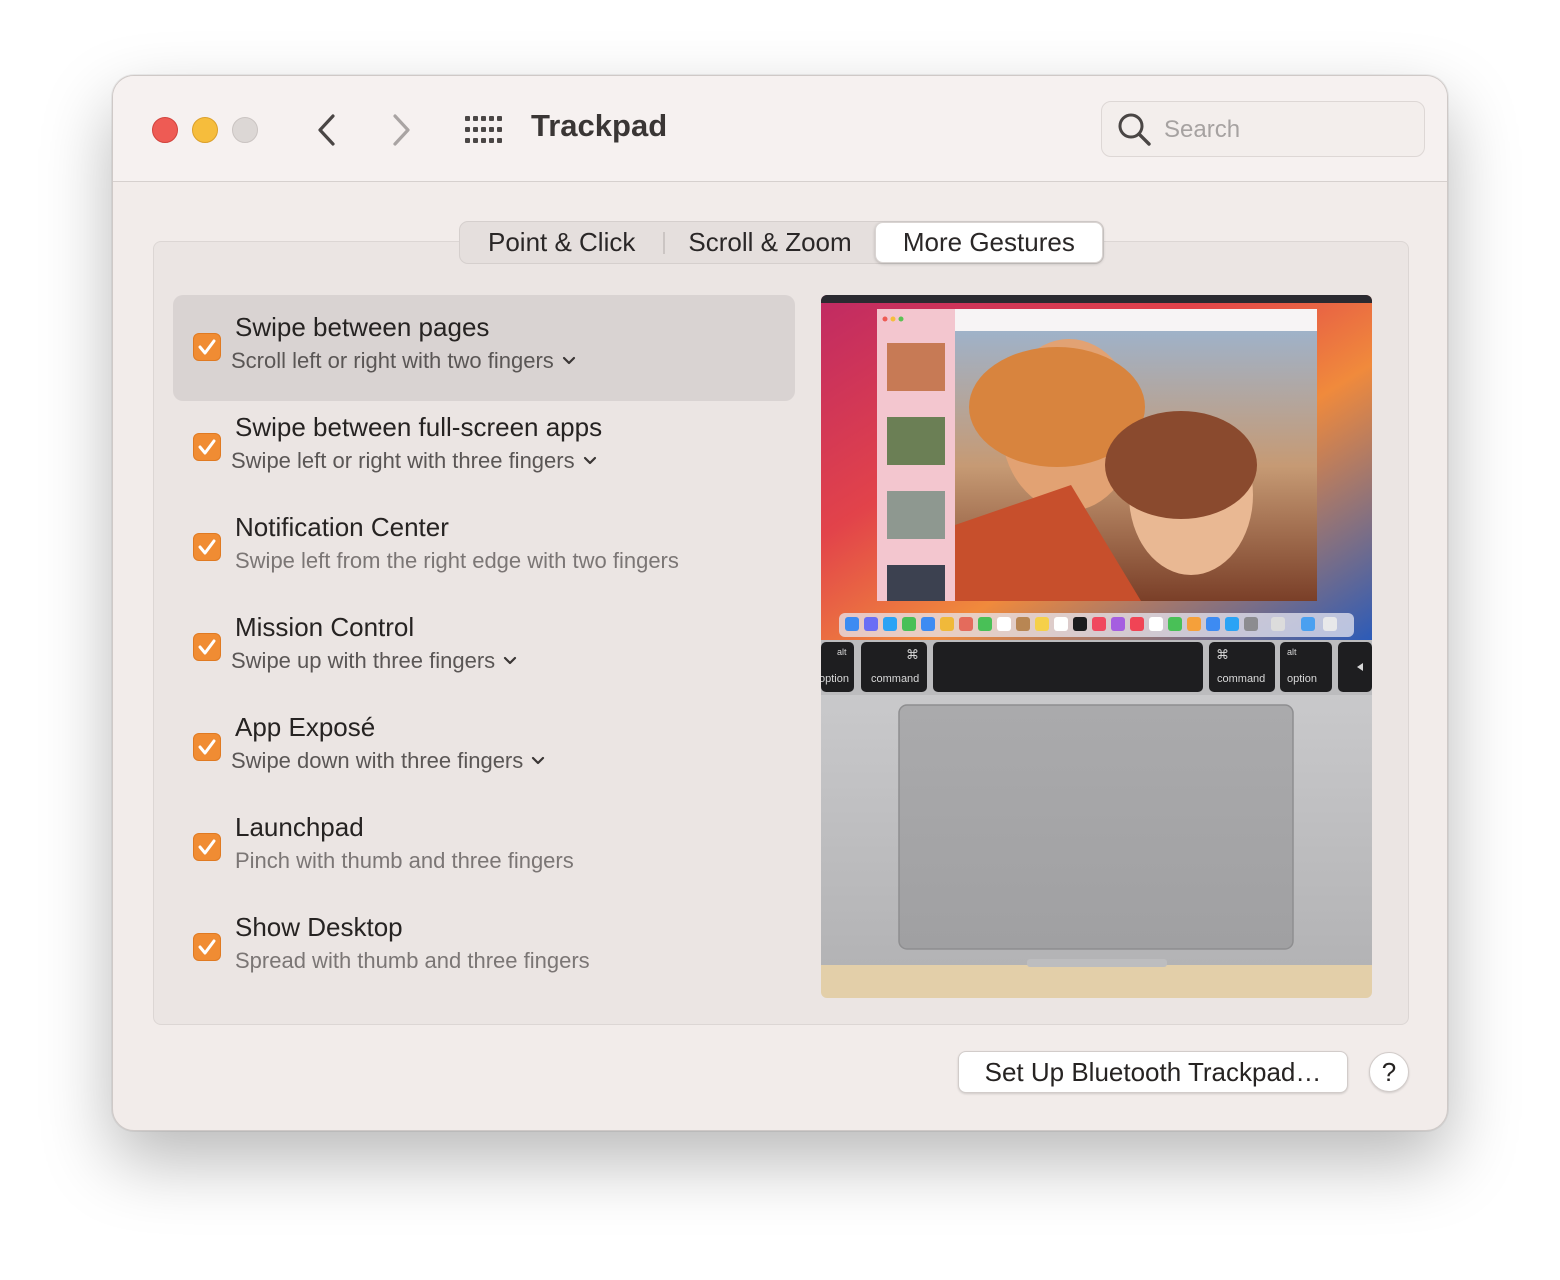 This screenshot has width=1560, height=1280. What do you see at coordinates (895, 679) in the screenshot?
I see `key-command-left: command` at bounding box center [895, 679].